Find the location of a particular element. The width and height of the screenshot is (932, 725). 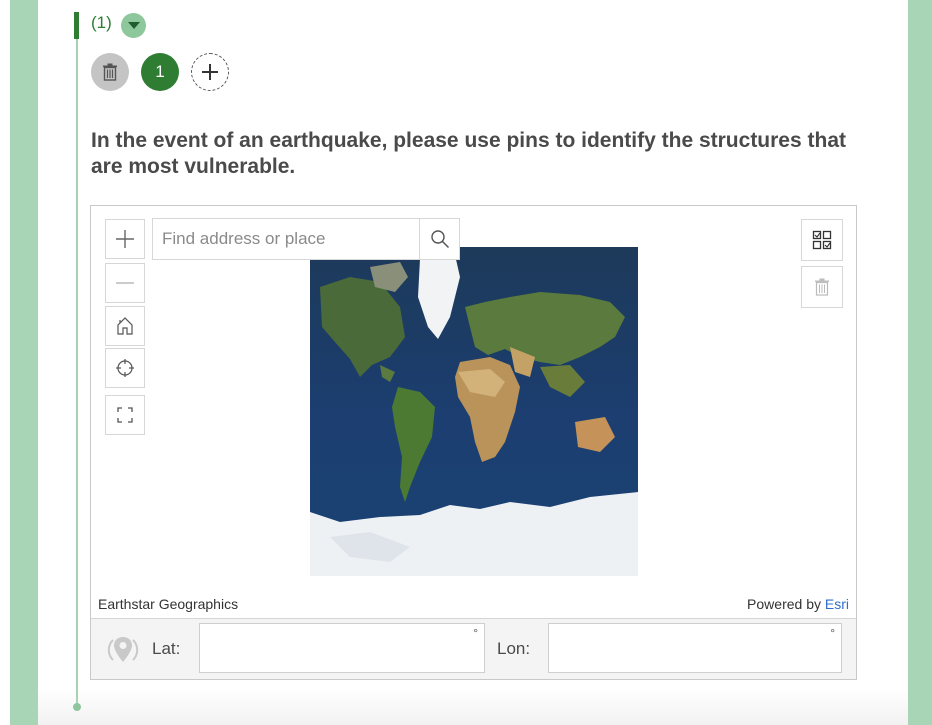

bottom-shadow is located at coordinates (473, 706).